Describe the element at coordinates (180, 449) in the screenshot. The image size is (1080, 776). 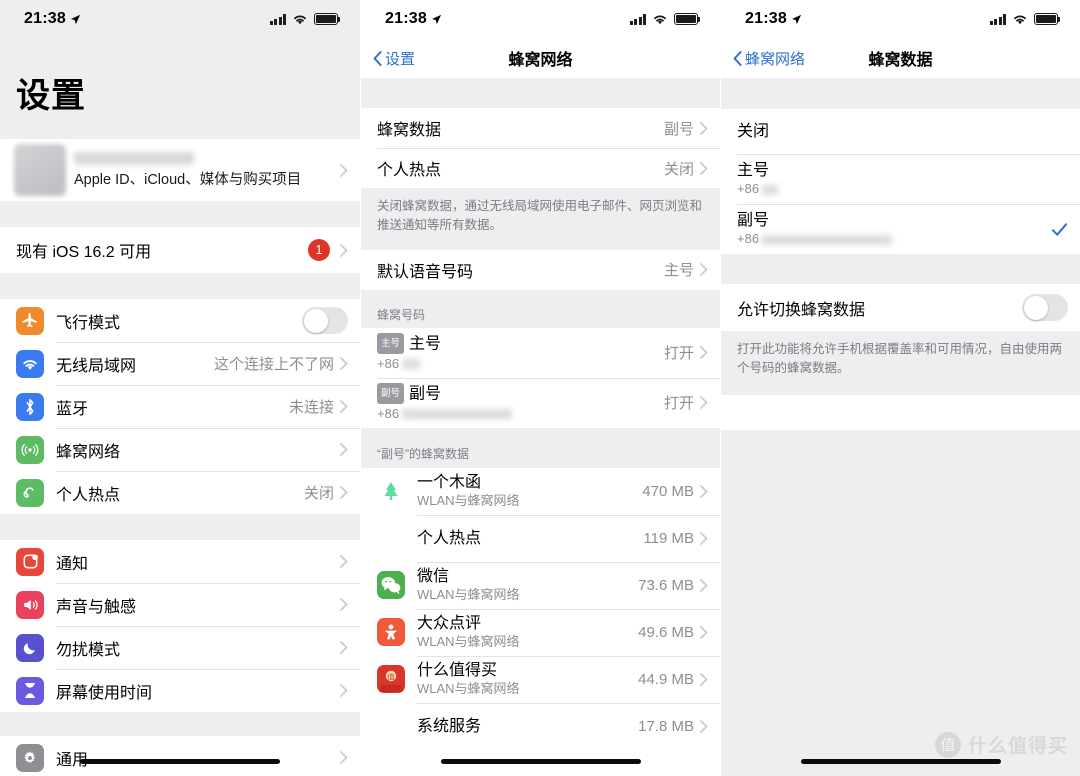
I see `settings-item-cellular: 蜂窝网络` at that location.